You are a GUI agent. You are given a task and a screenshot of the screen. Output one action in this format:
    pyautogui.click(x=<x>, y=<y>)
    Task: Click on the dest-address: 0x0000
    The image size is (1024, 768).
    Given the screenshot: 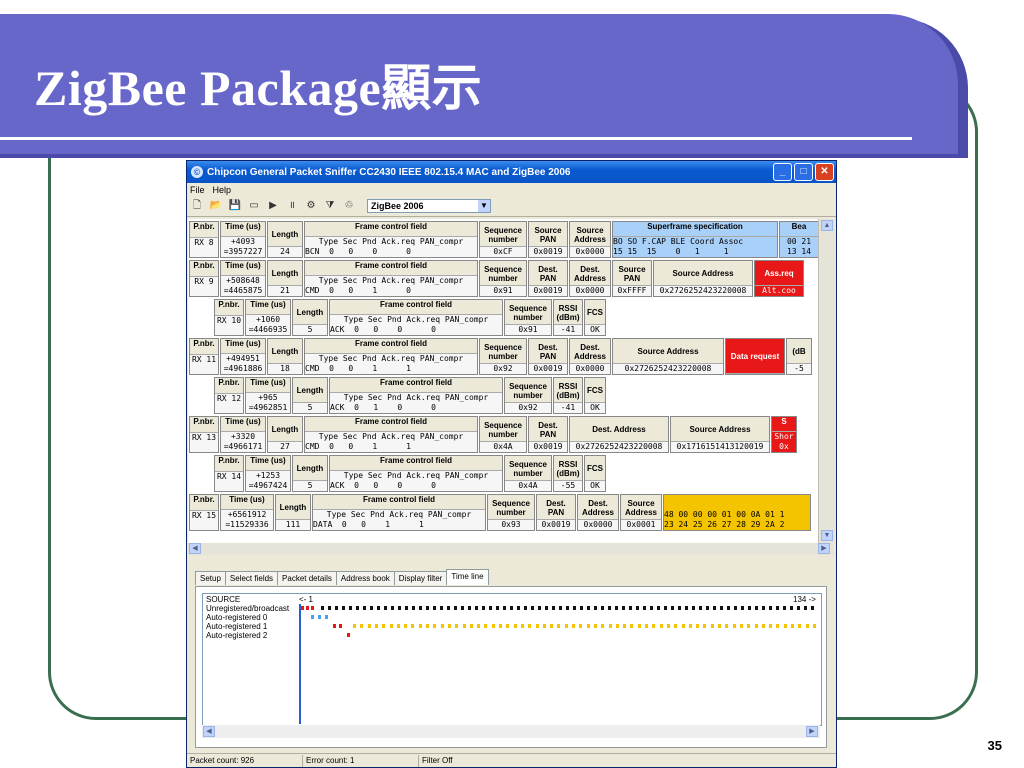 What is the action you would take?
    pyautogui.click(x=590, y=368)
    